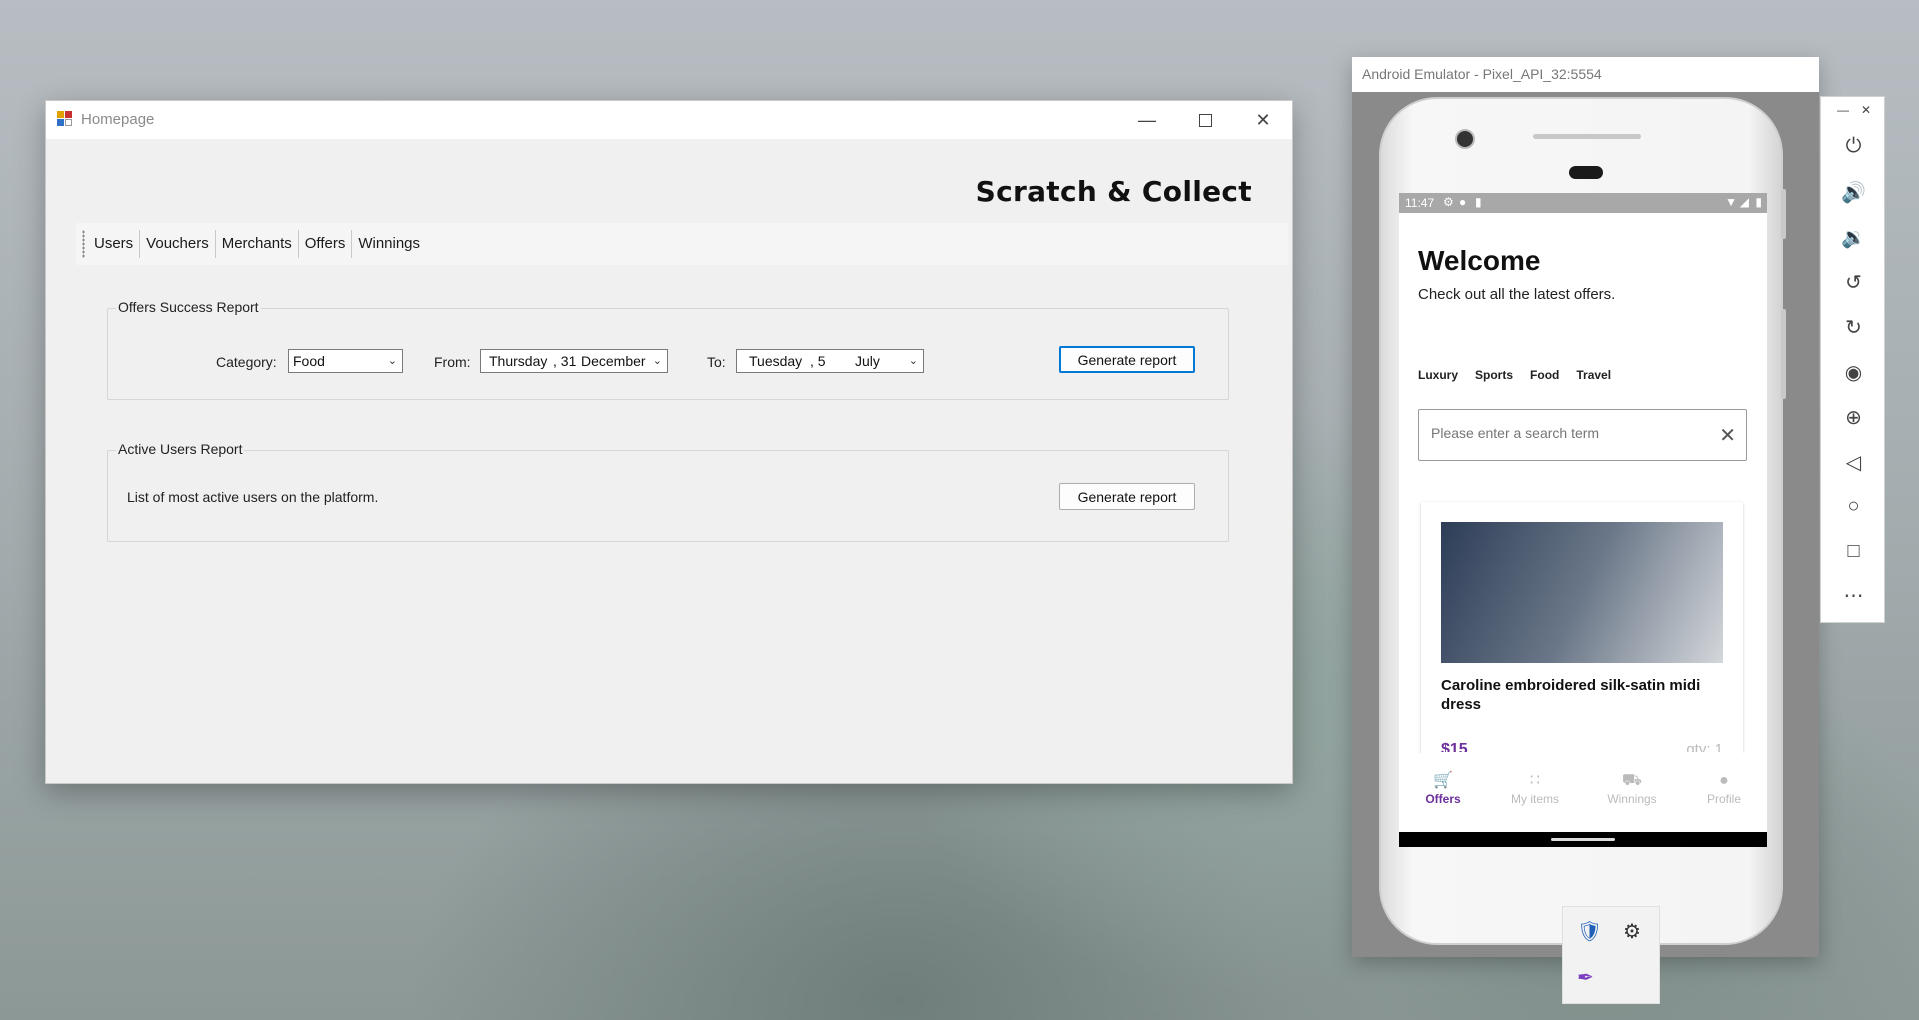 The height and width of the screenshot is (1020, 1919). Describe the element at coordinates (1589, 931) in the screenshot. I see `security-shield-icon: 🛡` at that location.